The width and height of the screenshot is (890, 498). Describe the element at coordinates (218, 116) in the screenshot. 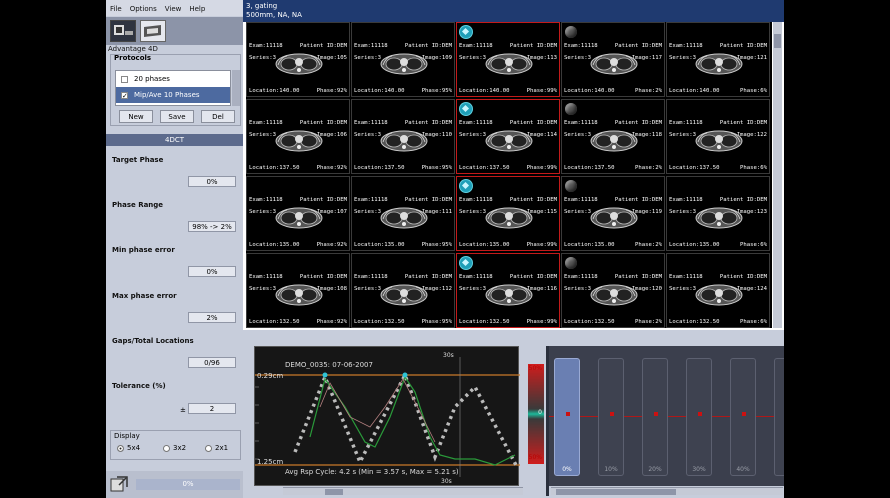

I see `delete-button: Del` at that location.